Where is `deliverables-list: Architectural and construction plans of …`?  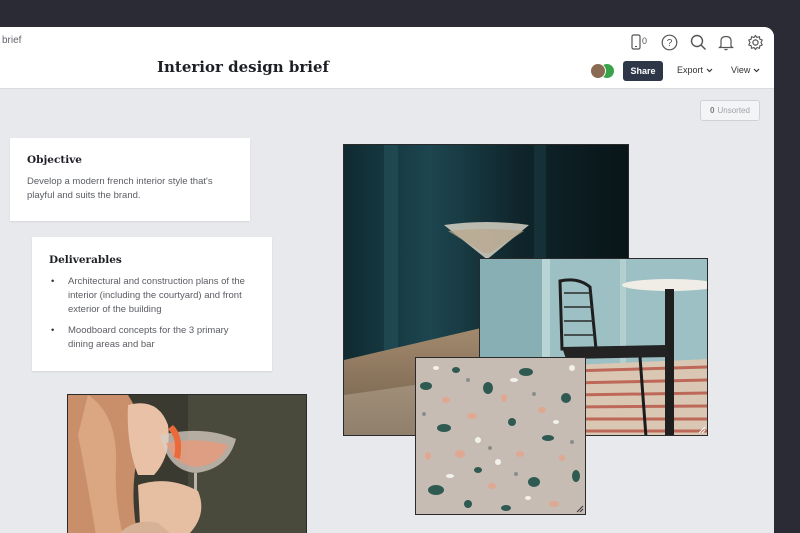 deliverables-list: Architectural and construction plans of … is located at coordinates (152, 313).